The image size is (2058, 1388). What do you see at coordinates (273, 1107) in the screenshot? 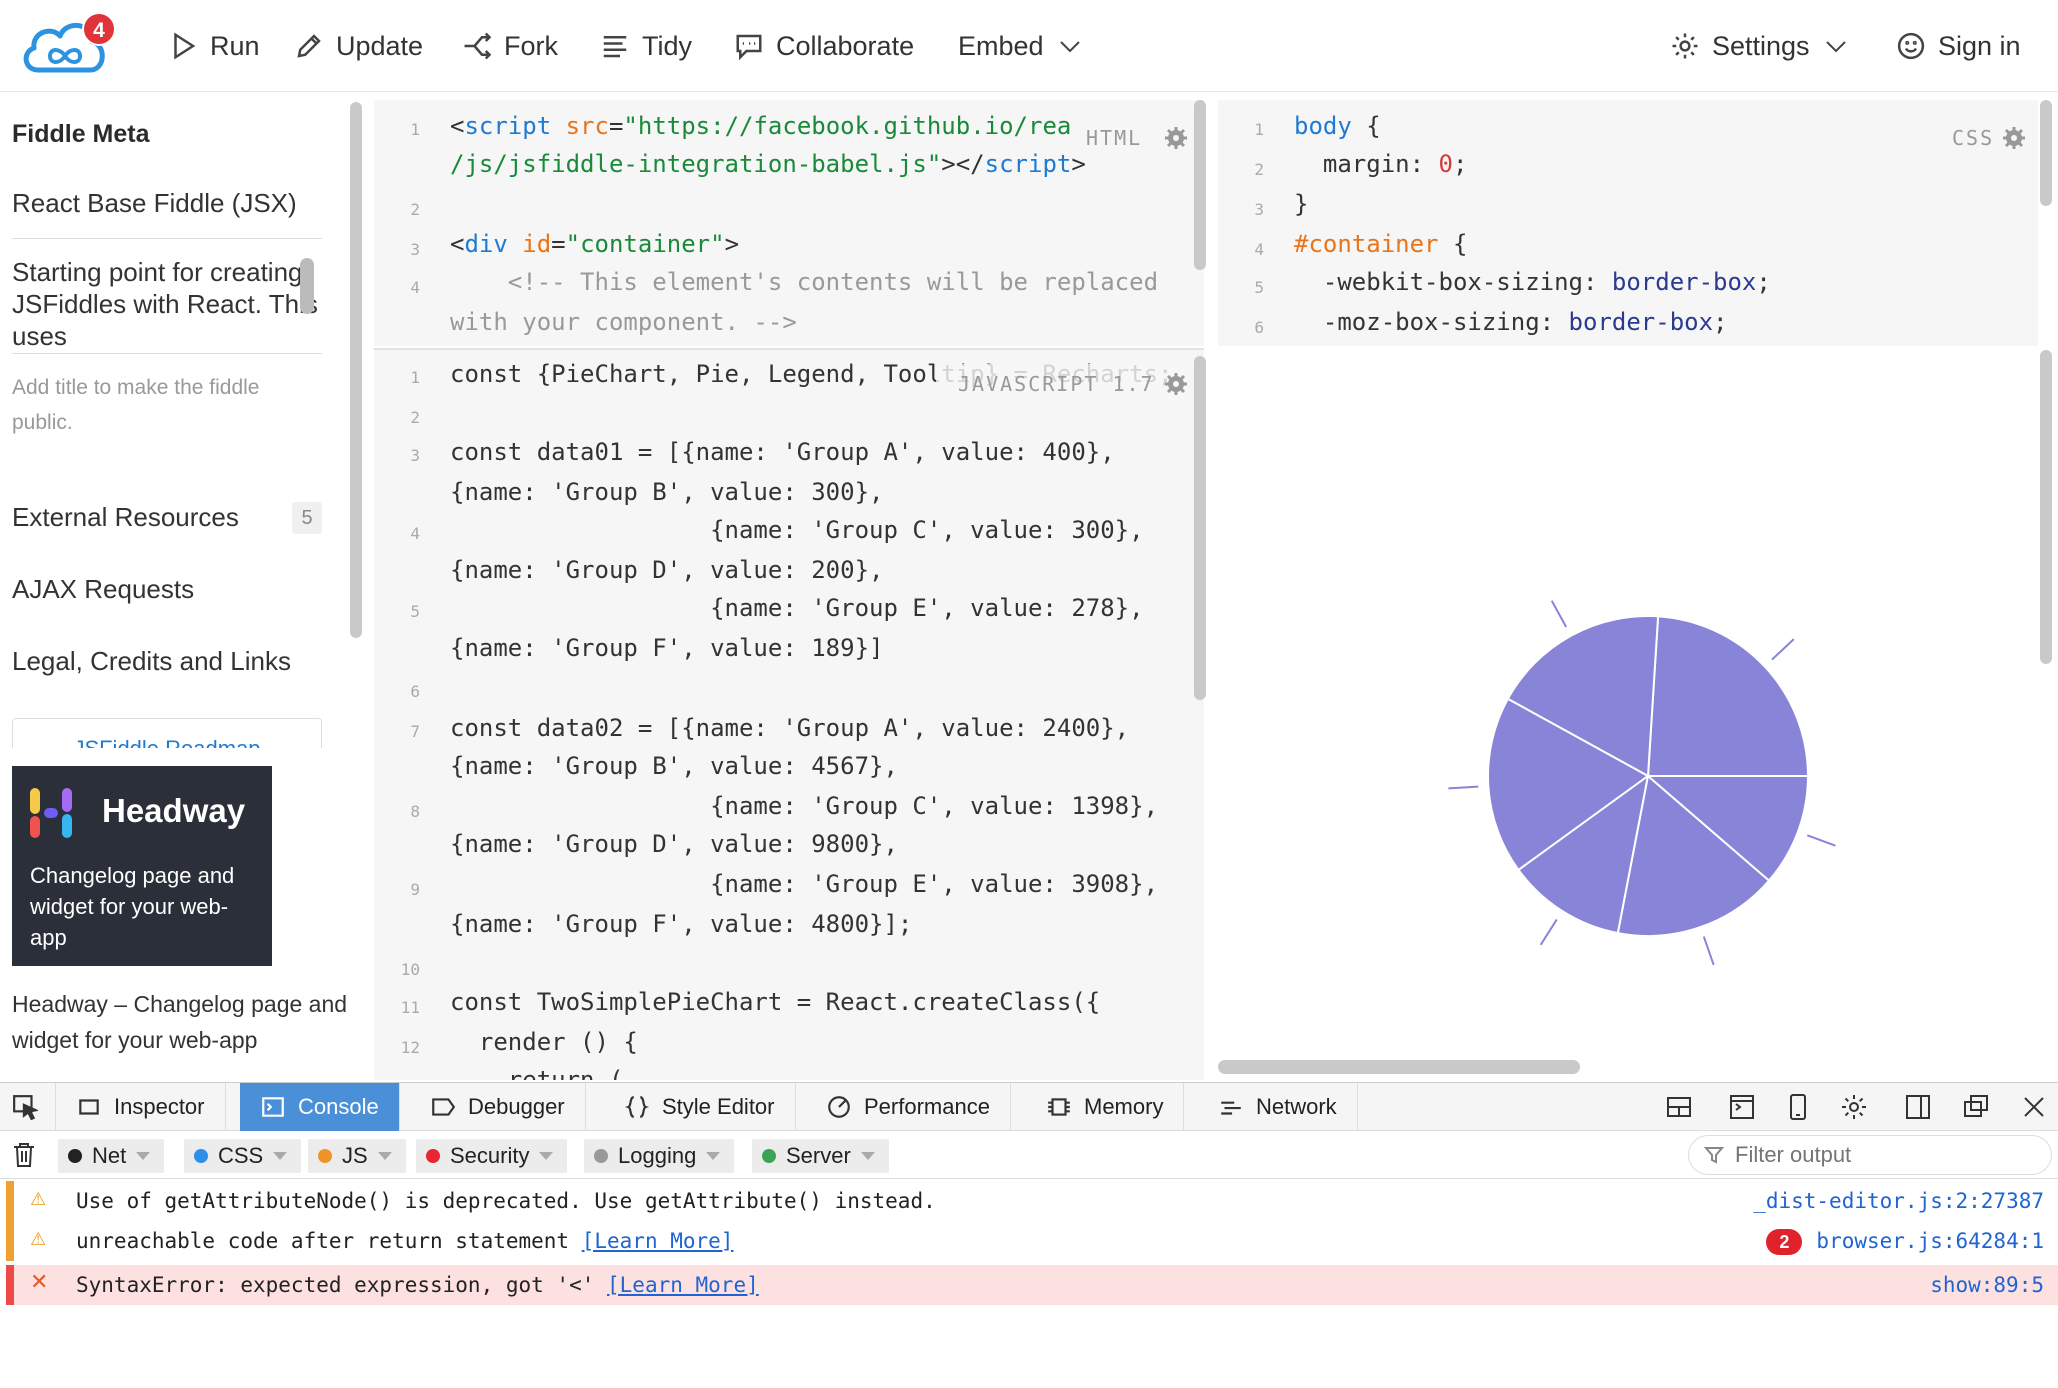
I see `console-icon` at bounding box center [273, 1107].